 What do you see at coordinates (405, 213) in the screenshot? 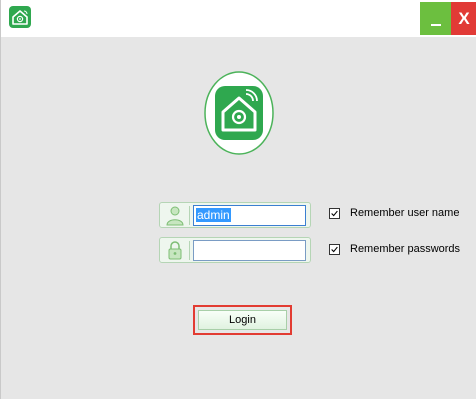
I see `remember-user-label: Remember user name` at bounding box center [405, 213].